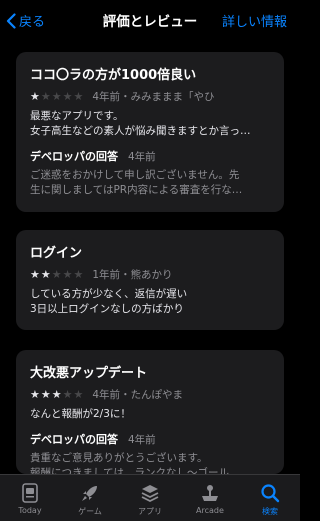 The height and width of the screenshot is (521, 320). I want to click on review-title: ログイン, so click(56, 253).